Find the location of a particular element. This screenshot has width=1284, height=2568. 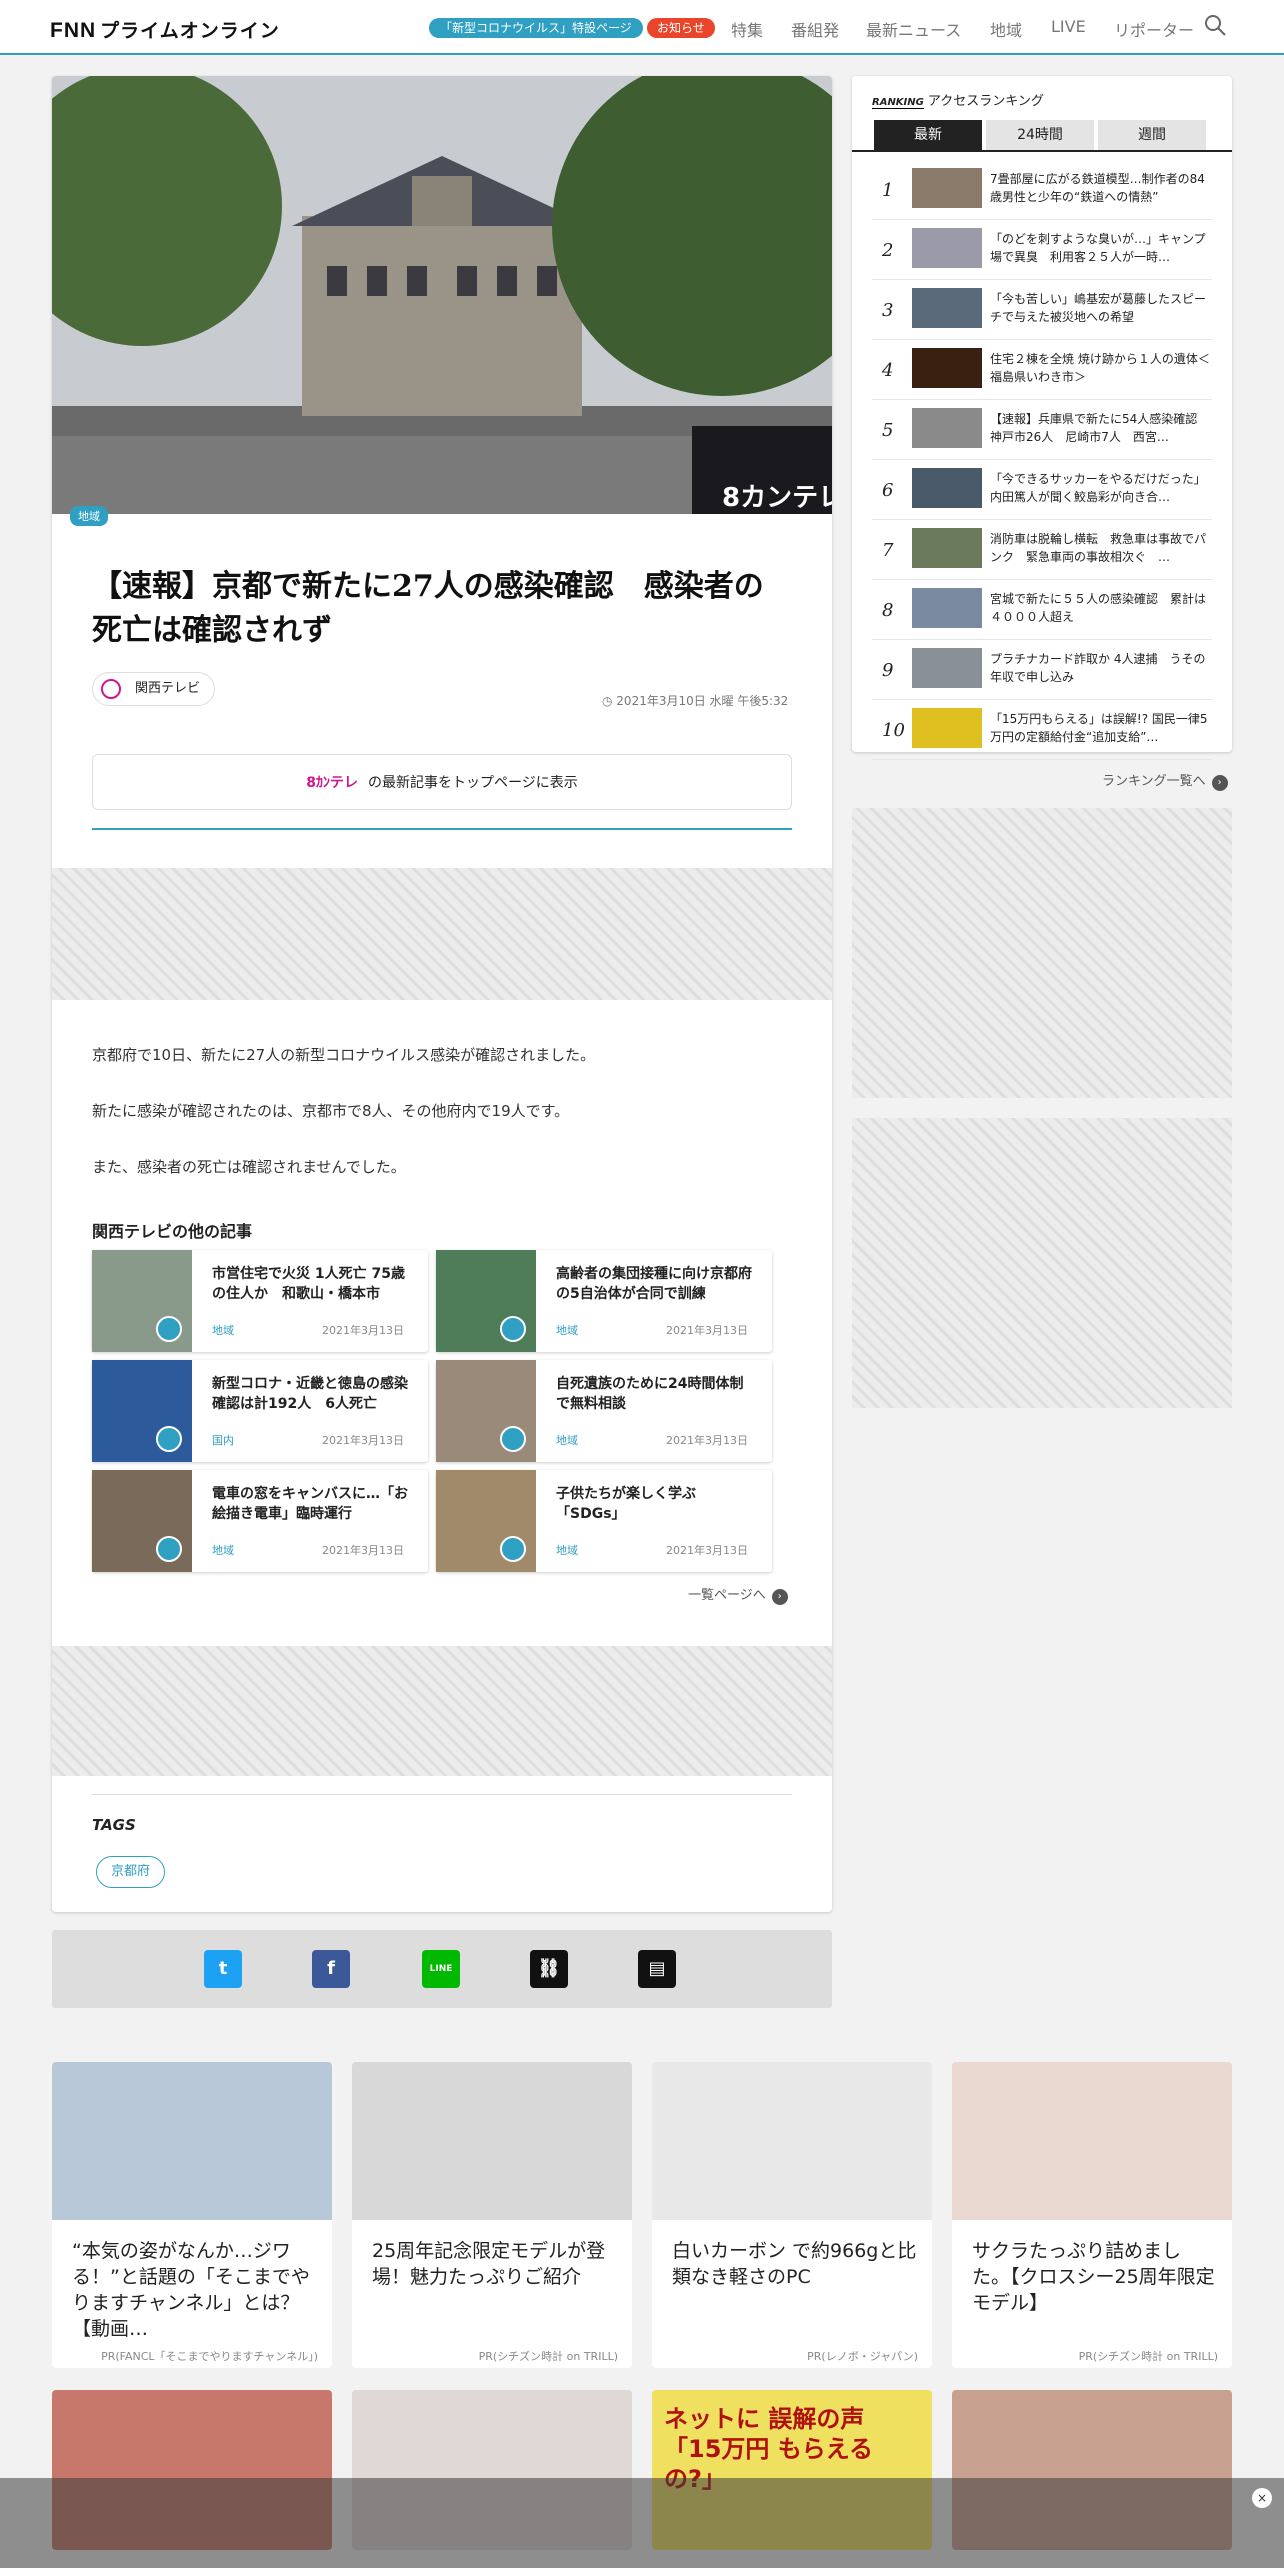

share-bar: t f LINE ⛓ ▤ is located at coordinates (442, 1969).